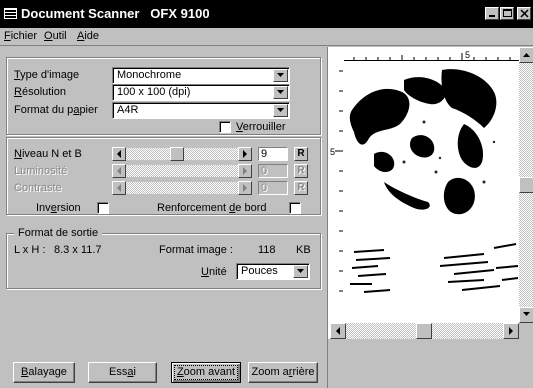  What do you see at coordinates (58, 233) in the screenshot?
I see `output-format-title: Format de sortie` at bounding box center [58, 233].